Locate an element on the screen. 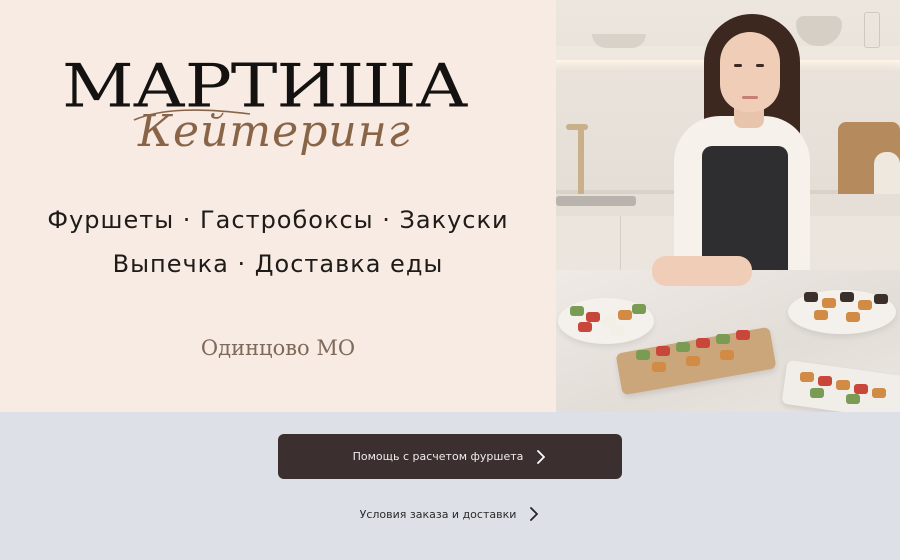 This screenshot has height=560, width=900. order-delivery-terms-label: Условия заказа и доставки is located at coordinates (438, 514).